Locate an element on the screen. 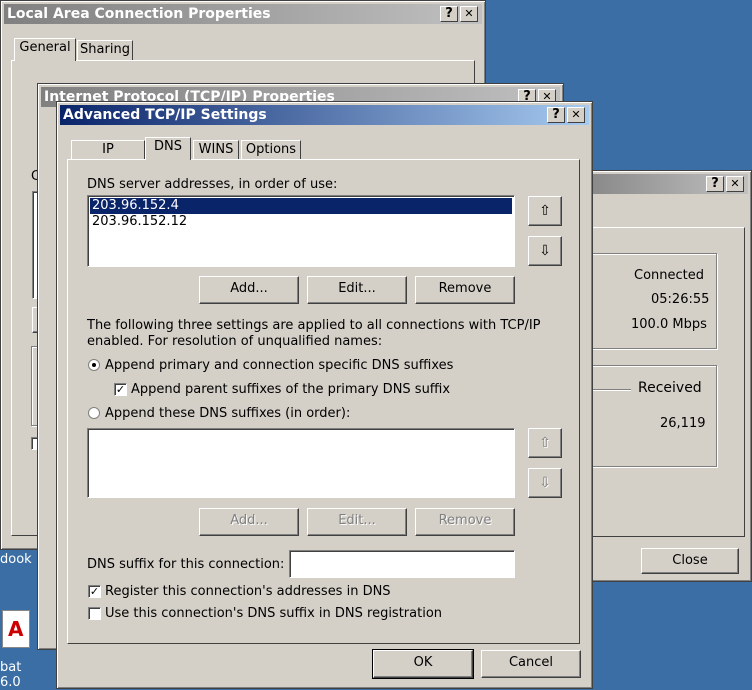 Image resolution: width=752 pixels, height=690 pixels. lac-title: Local Area Connection Properties is located at coordinates (139, 14).